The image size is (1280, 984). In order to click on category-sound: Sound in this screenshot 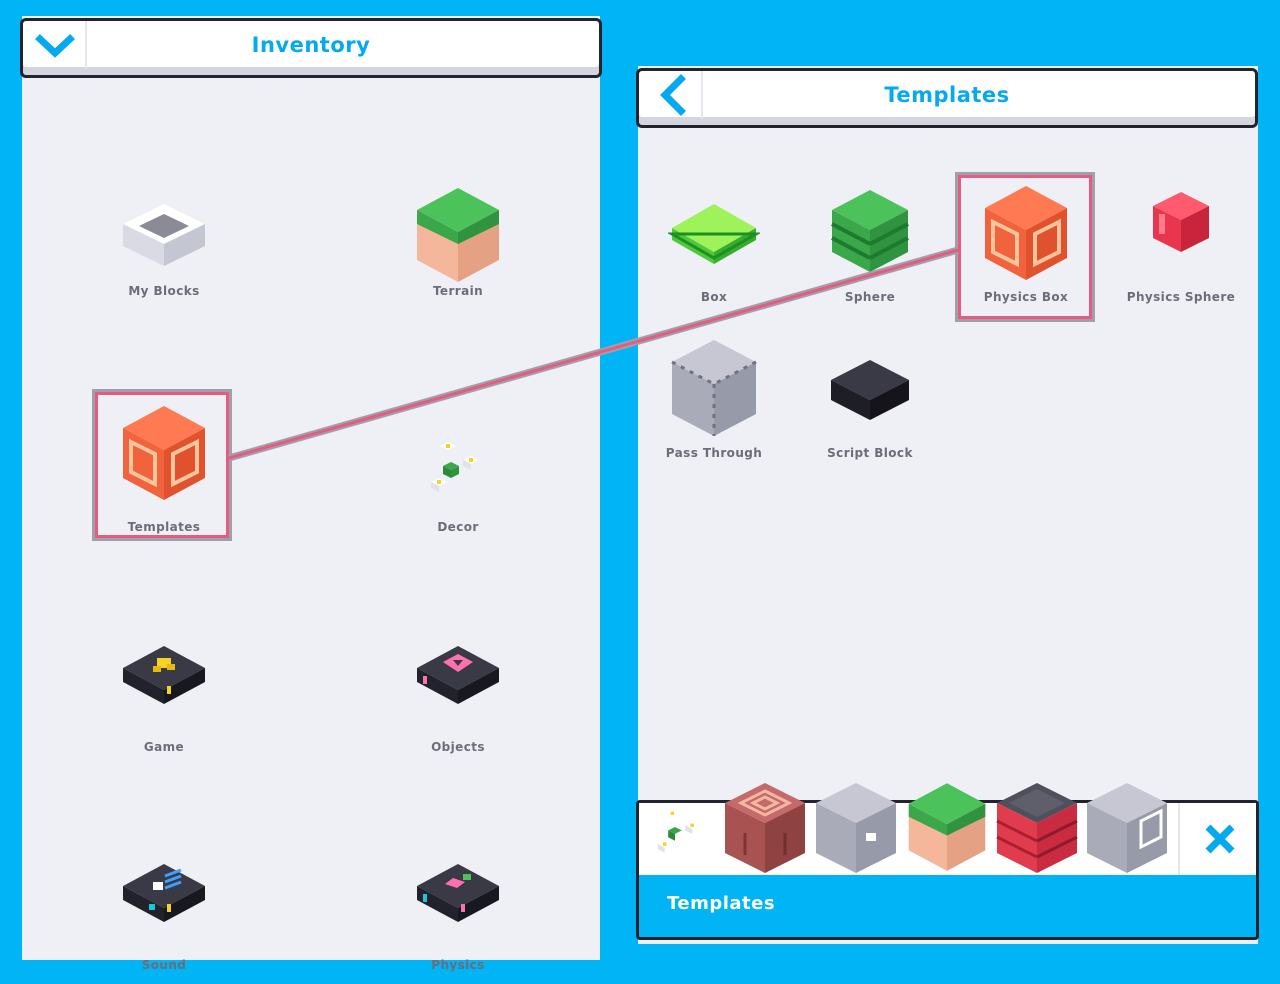, I will do `click(164, 919)`.